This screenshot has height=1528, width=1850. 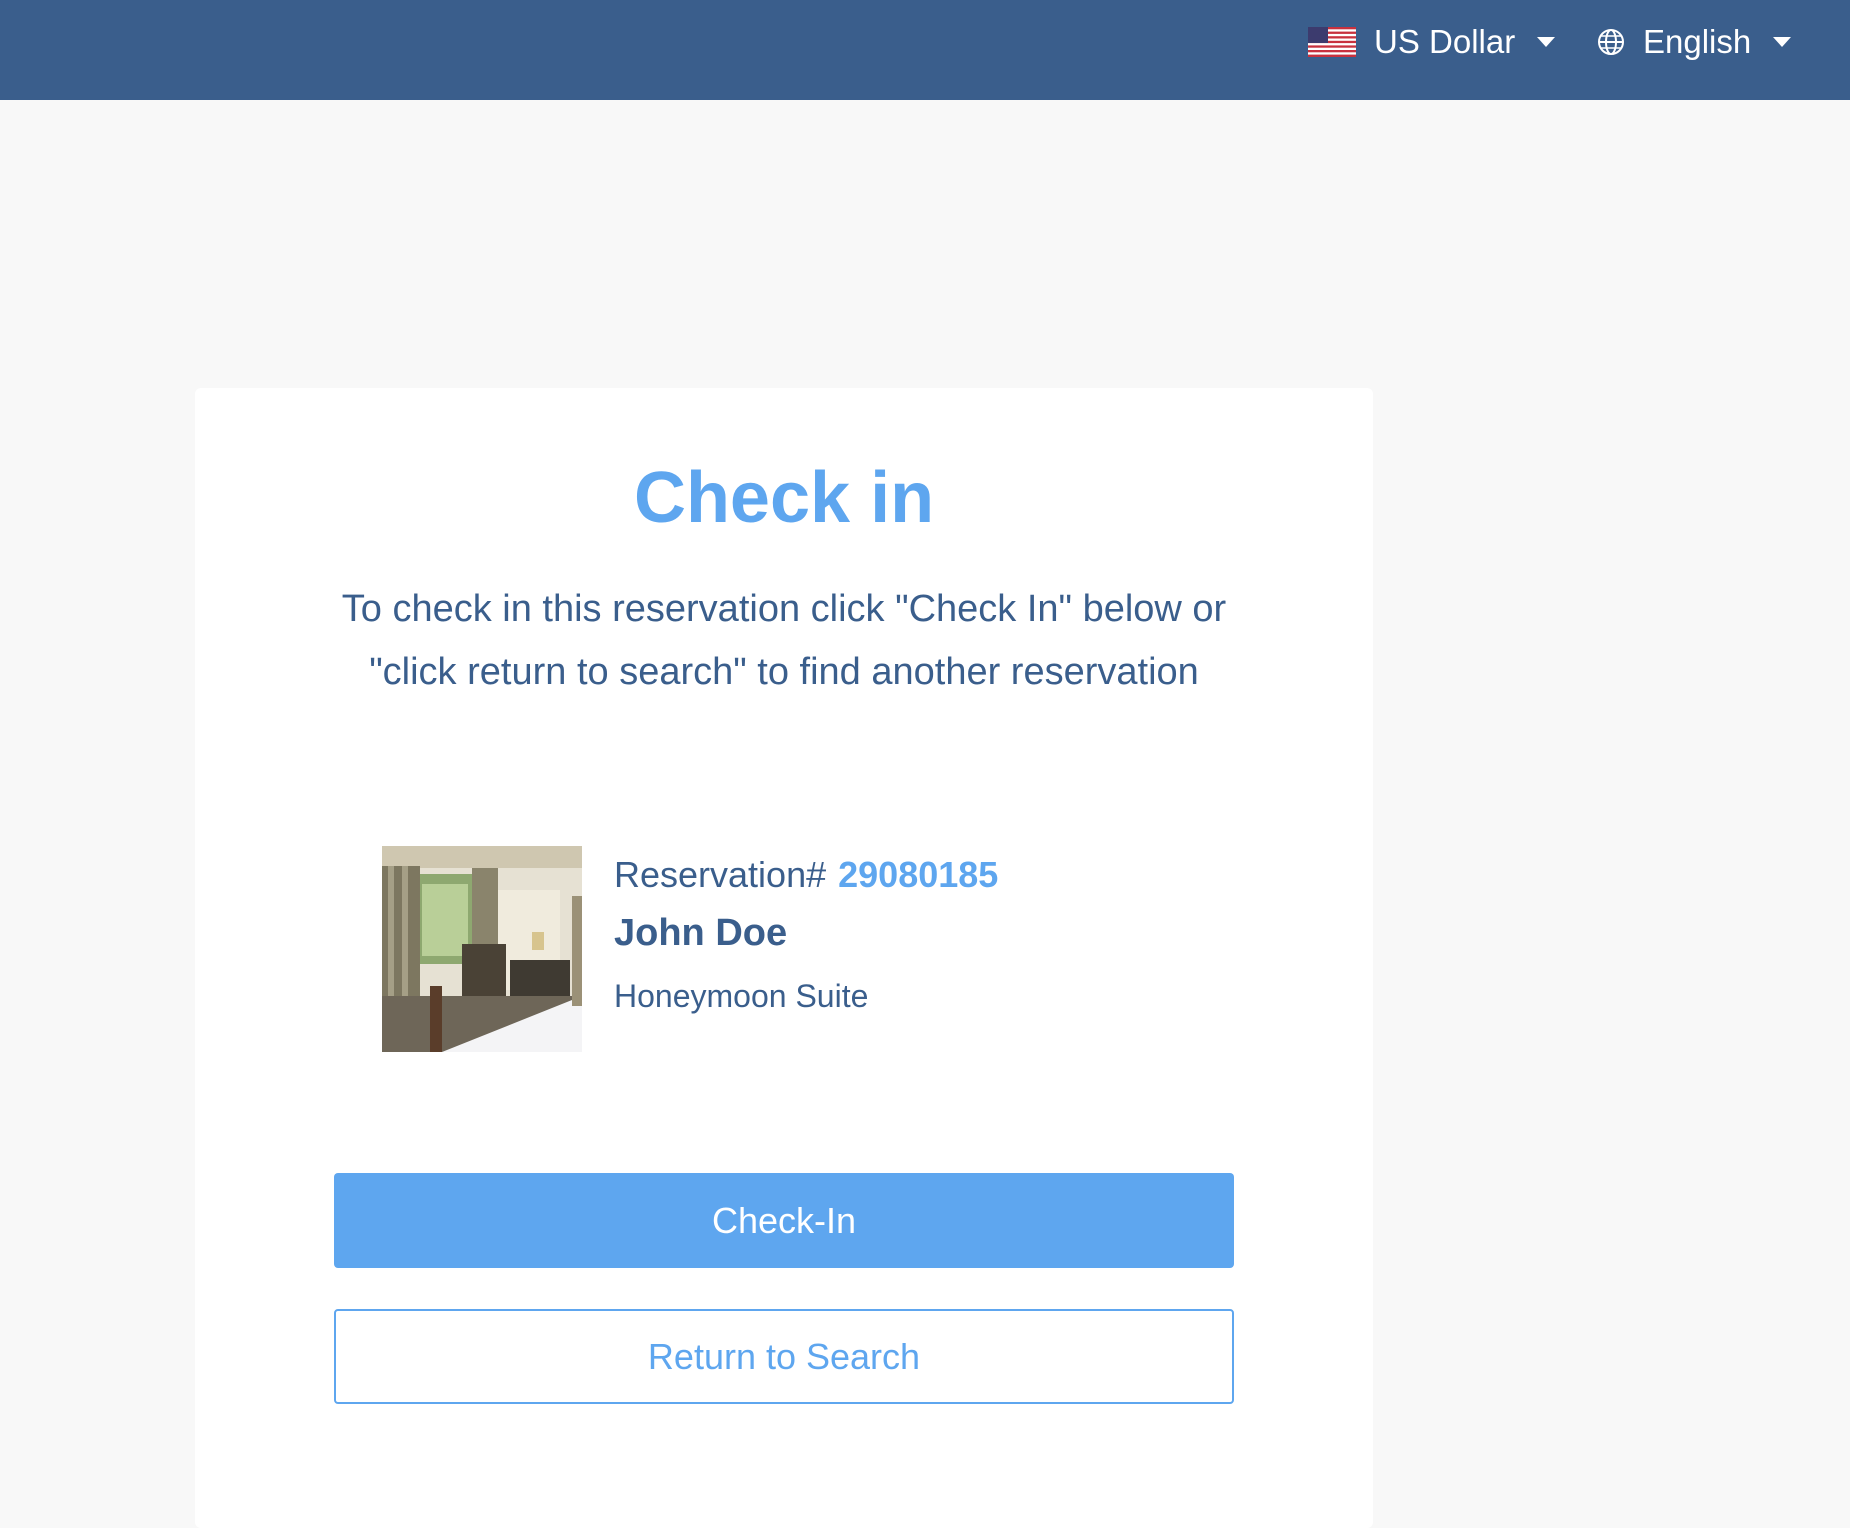 What do you see at coordinates (741, 996) in the screenshot?
I see `room-type: Honeymoon Suite` at bounding box center [741, 996].